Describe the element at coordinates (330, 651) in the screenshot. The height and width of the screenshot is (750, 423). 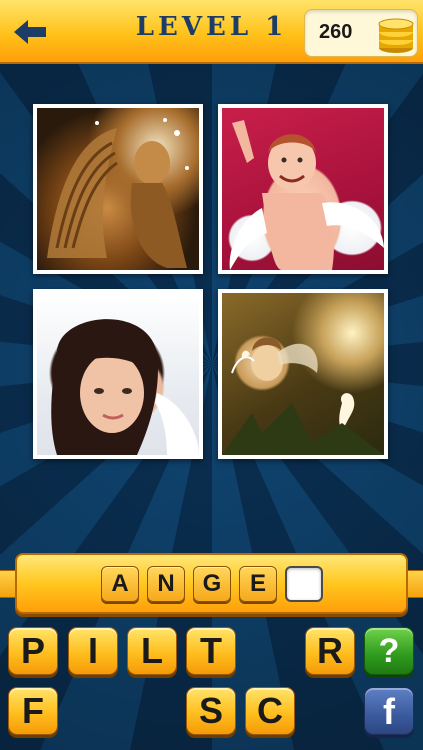
I see `letter-tile: R` at that location.